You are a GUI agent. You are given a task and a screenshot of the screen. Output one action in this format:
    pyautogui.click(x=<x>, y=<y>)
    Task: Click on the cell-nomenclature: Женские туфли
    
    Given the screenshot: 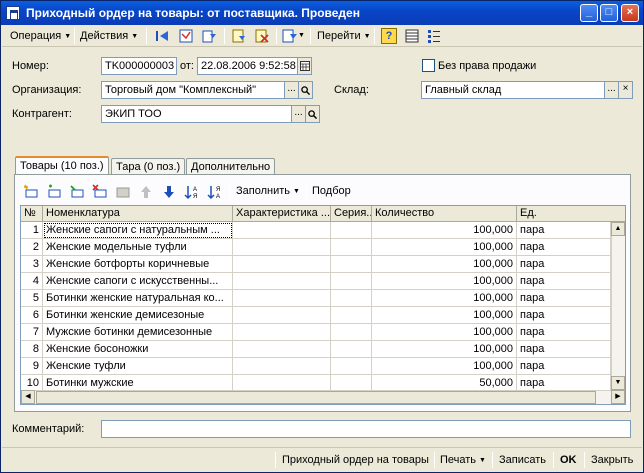 What is the action you would take?
    pyautogui.click(x=138, y=366)
    